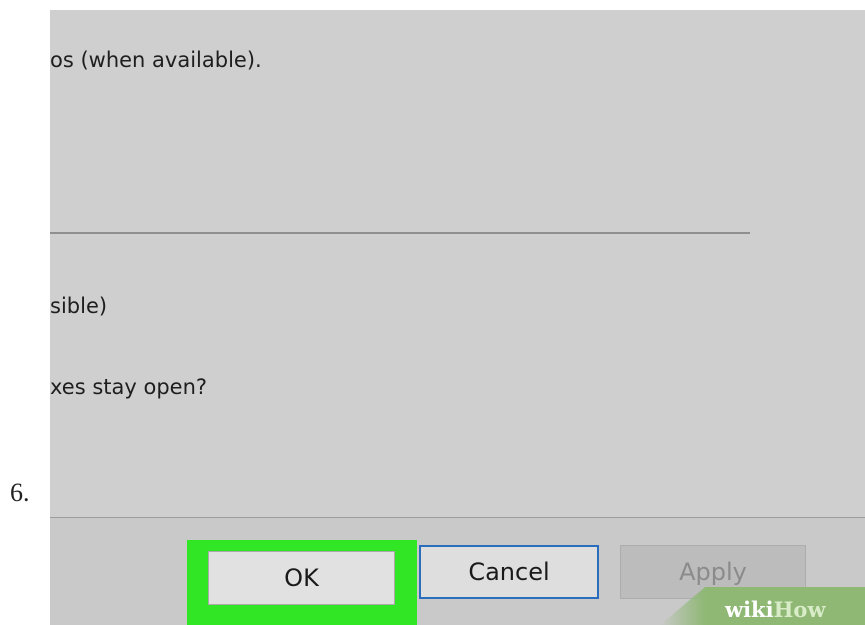 This screenshot has height=625, width=865. I want to click on option-text-3: xes stay open?, so click(129, 387).